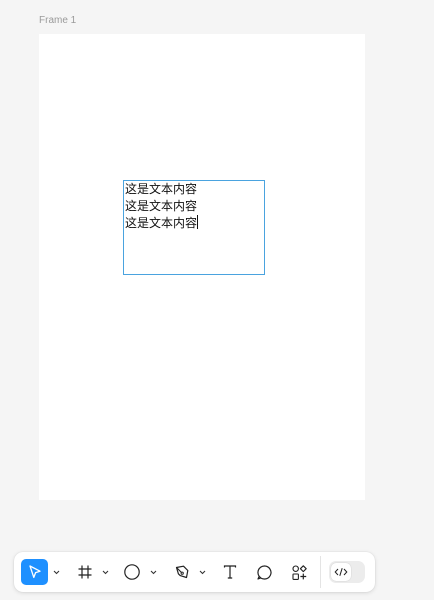 The width and height of the screenshot is (434, 600). I want to click on shape-tool-button, so click(132, 572).